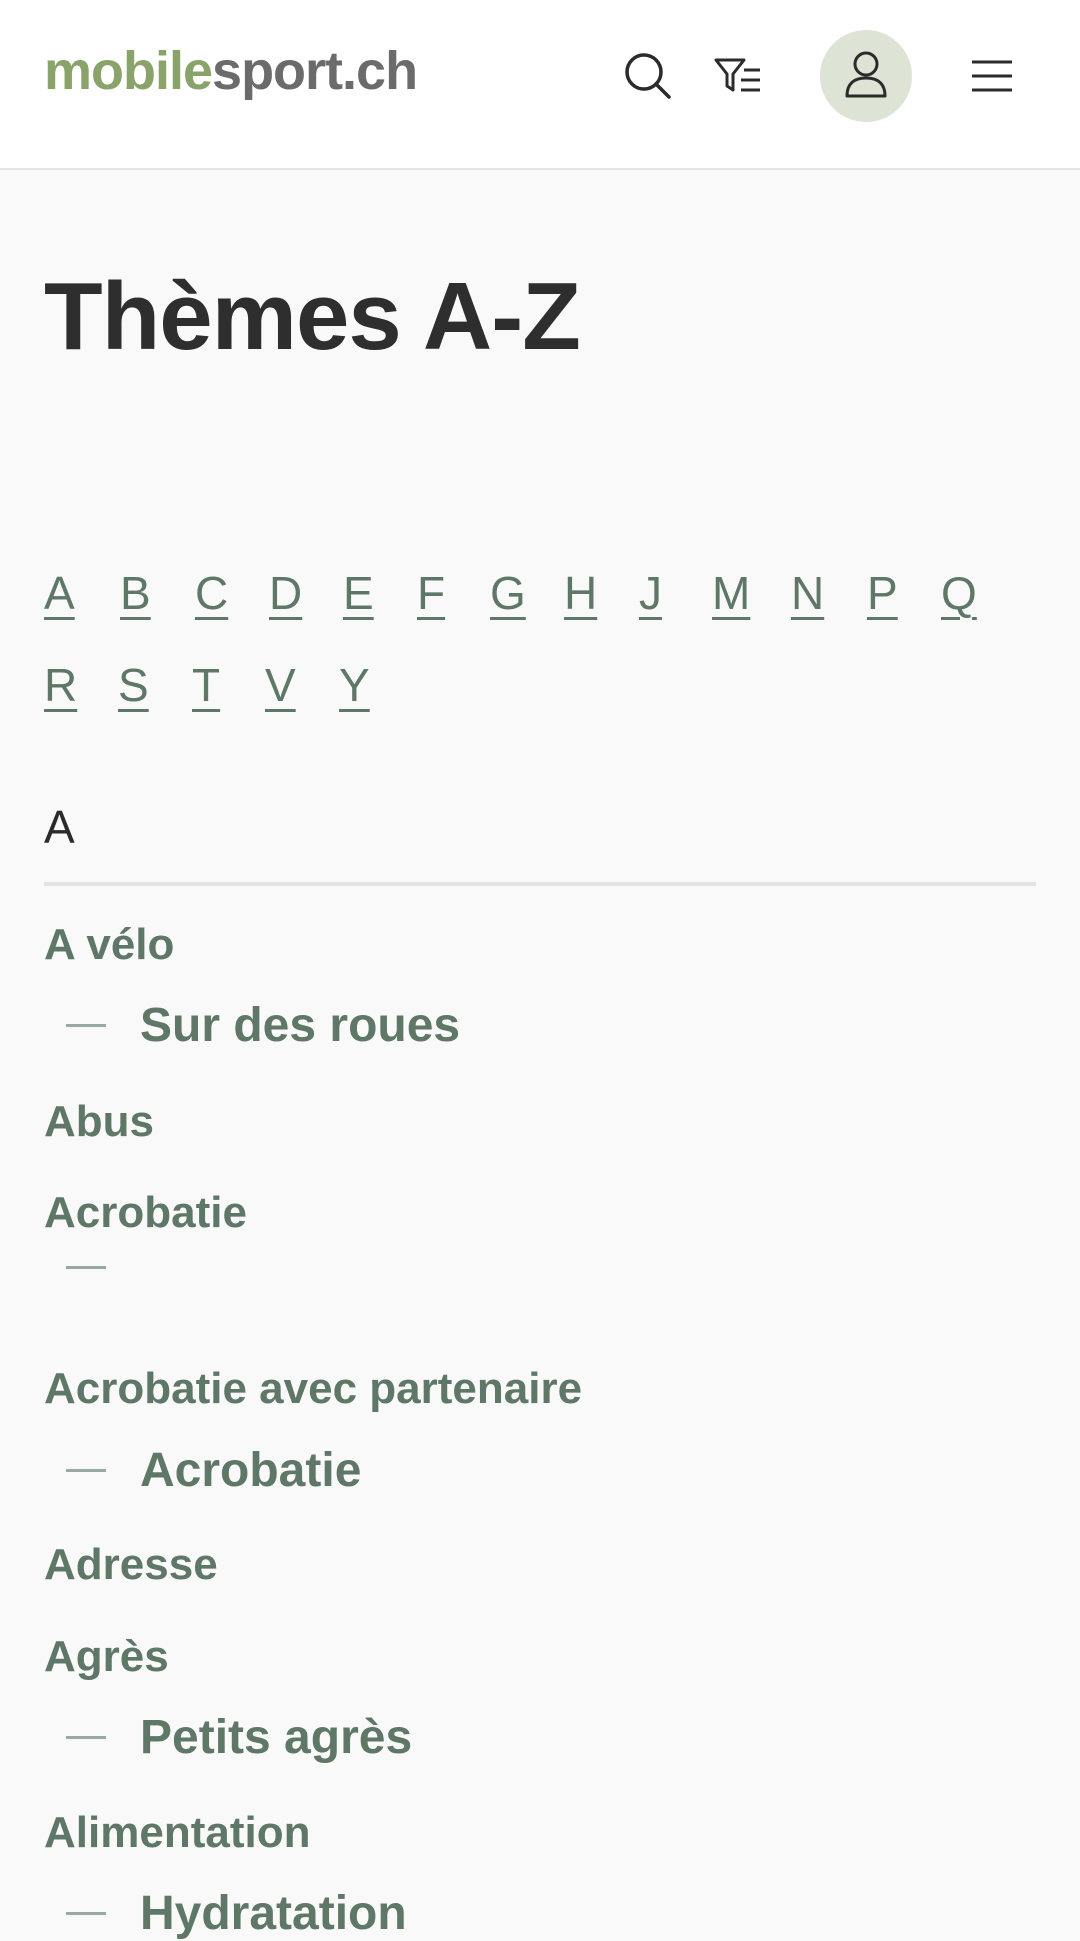 Image resolution: width=1080 pixels, height=1941 pixels. Describe the element at coordinates (276, 1737) in the screenshot. I see `subtheme-link: Petits agrès` at that location.